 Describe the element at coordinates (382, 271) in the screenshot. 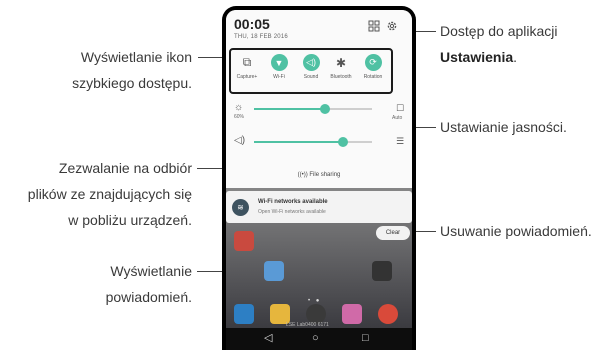

I see `settings-app-icon` at that location.